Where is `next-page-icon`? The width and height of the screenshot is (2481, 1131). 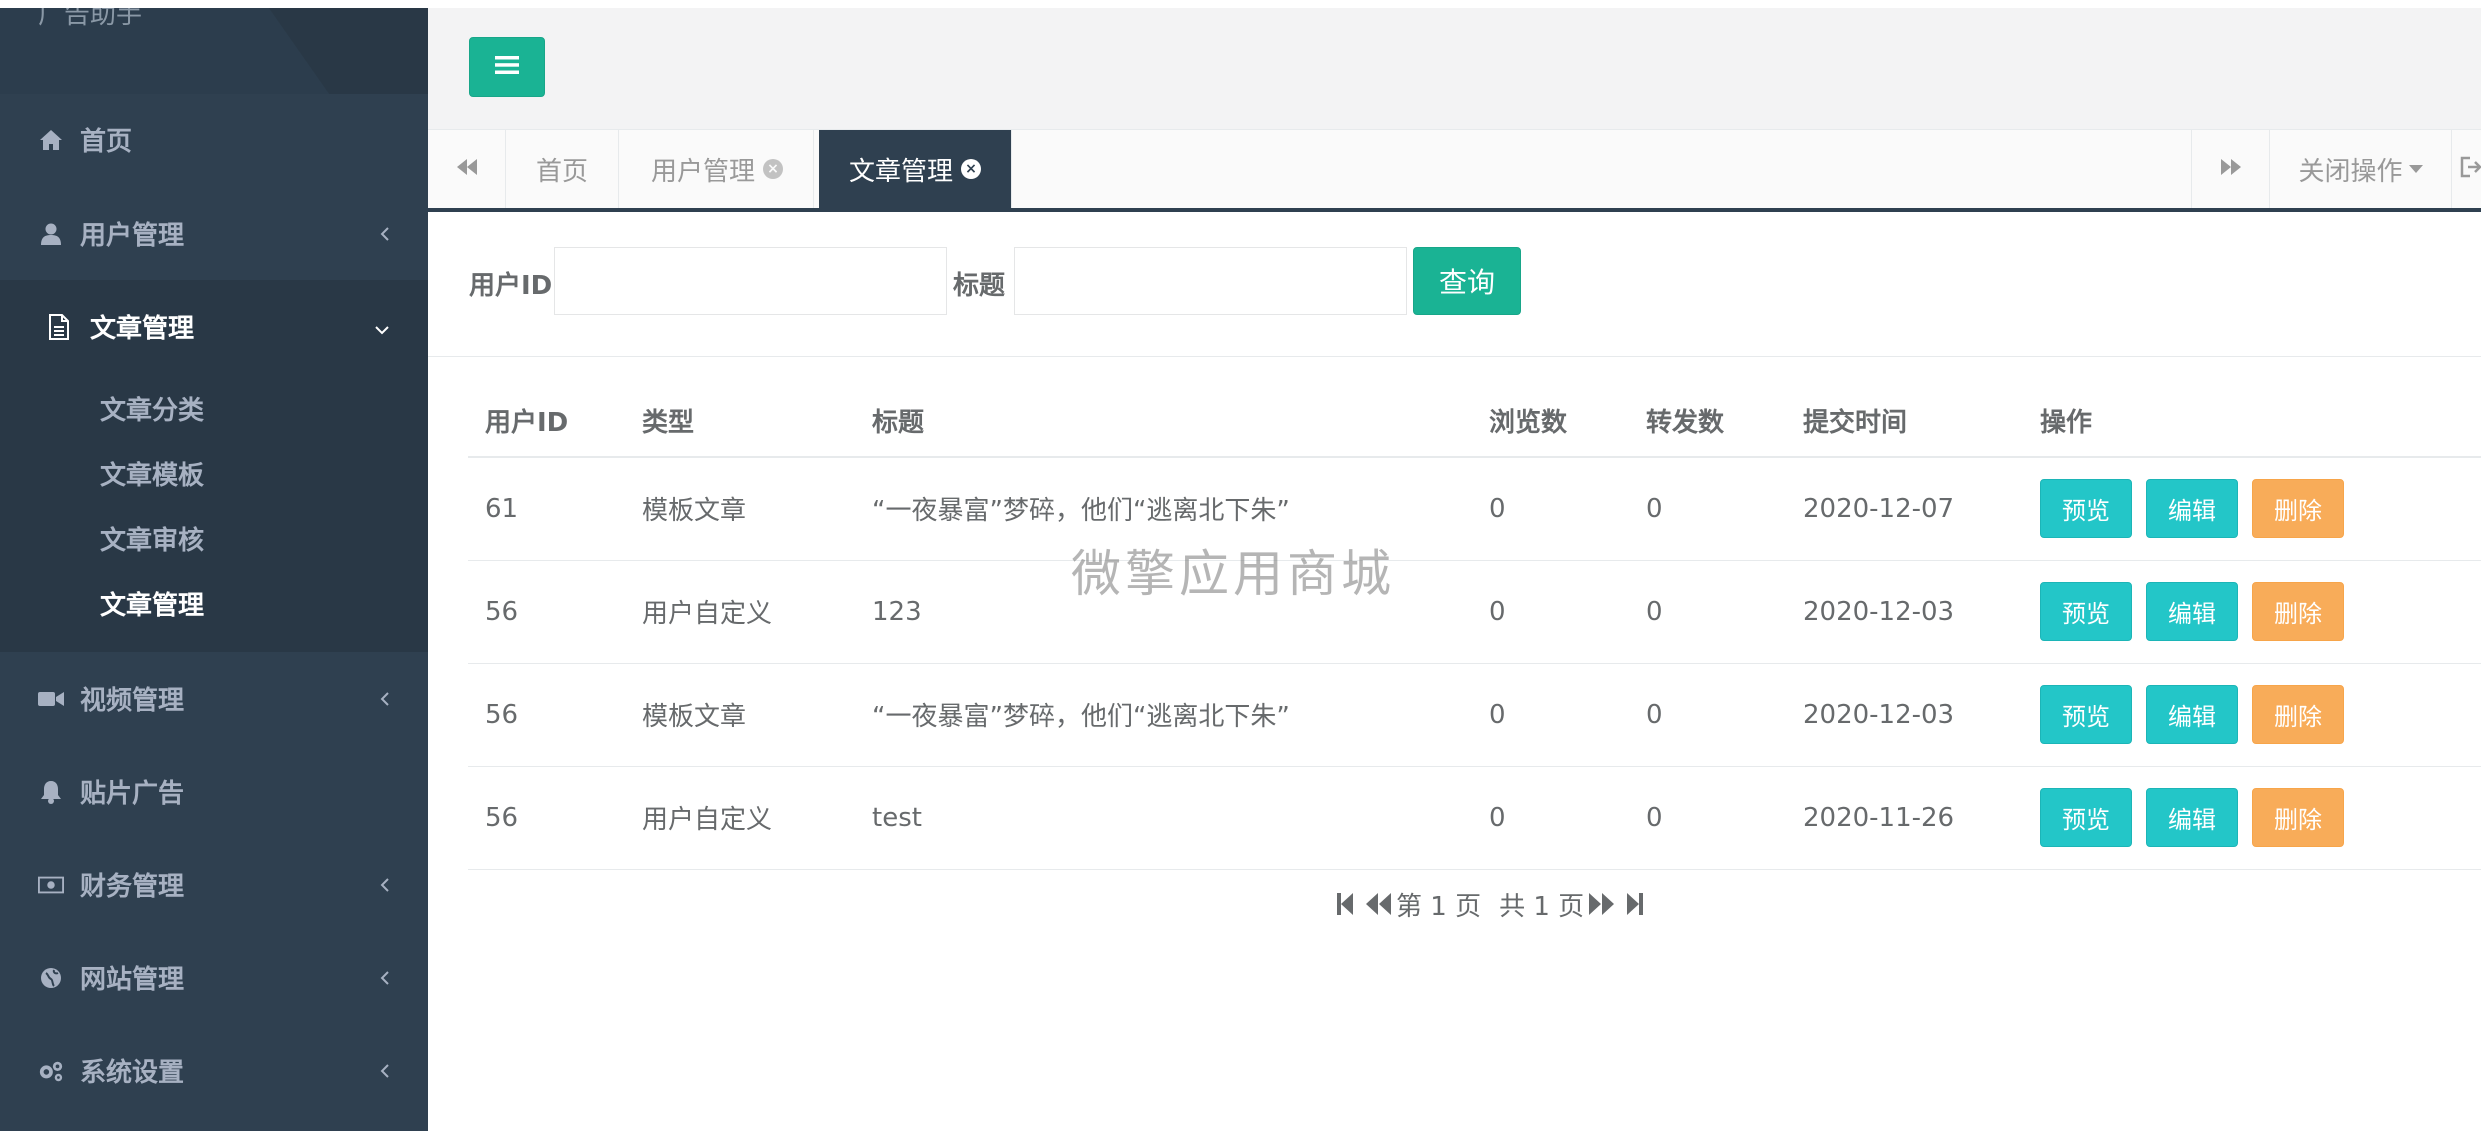
next-page-icon is located at coordinates (1602, 904).